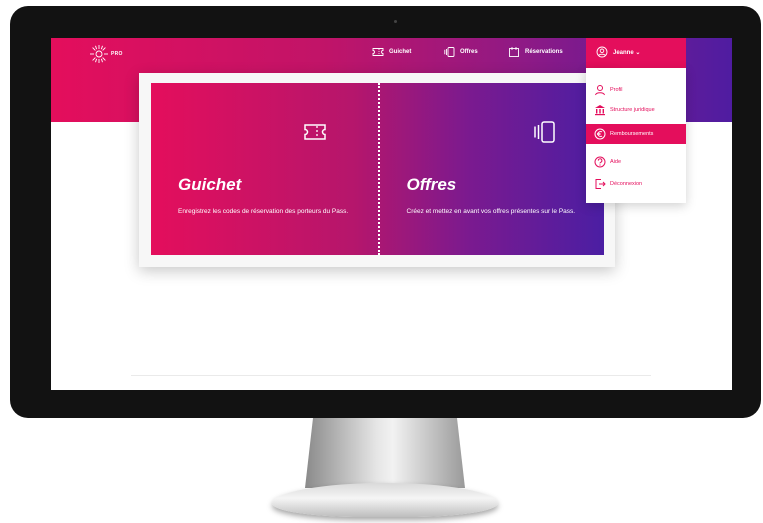 Image resolution: width=763 pixels, height=523 pixels. Describe the element at coordinates (636, 162) in the screenshot. I see `dropdown-item-aide: Aide` at that location.